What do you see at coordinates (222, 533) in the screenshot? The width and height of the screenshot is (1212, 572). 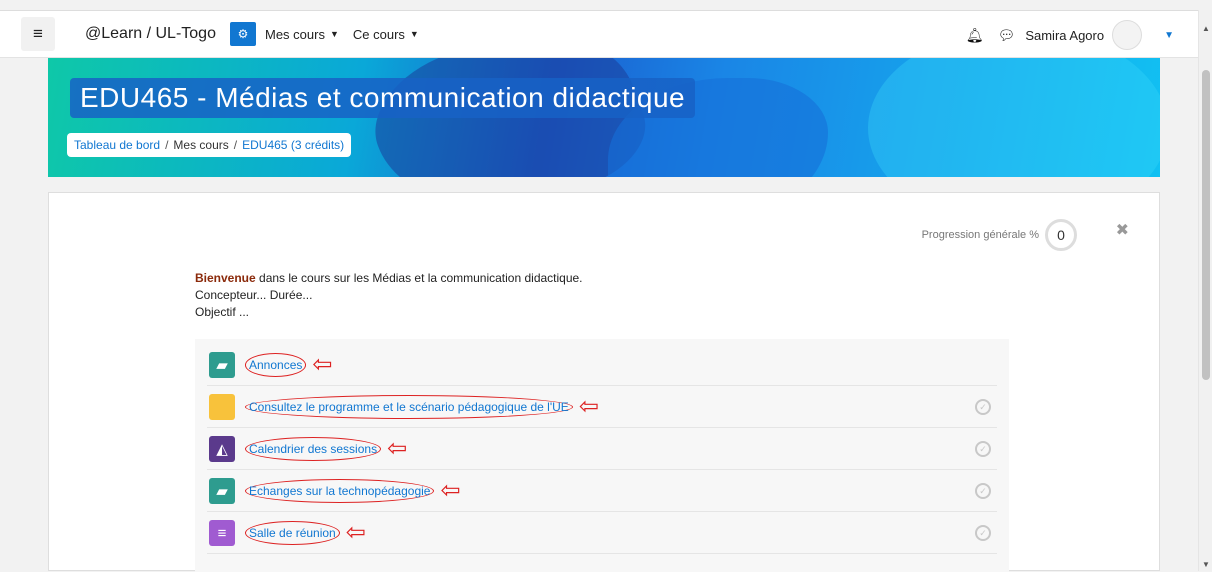 I see `chat-icon: ≡` at bounding box center [222, 533].